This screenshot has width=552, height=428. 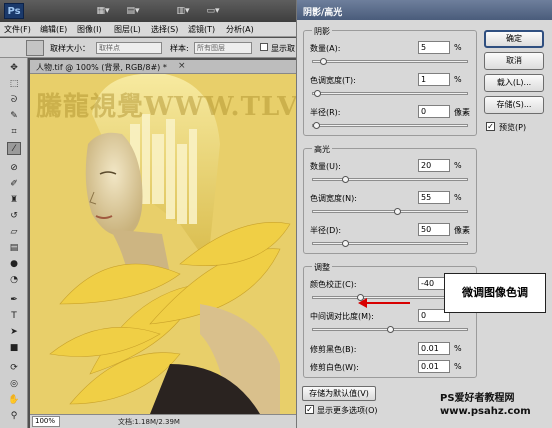 What do you see at coordinates (434, 348) in the screenshot?
I see `black-clip-field: 0.01` at bounding box center [434, 348].